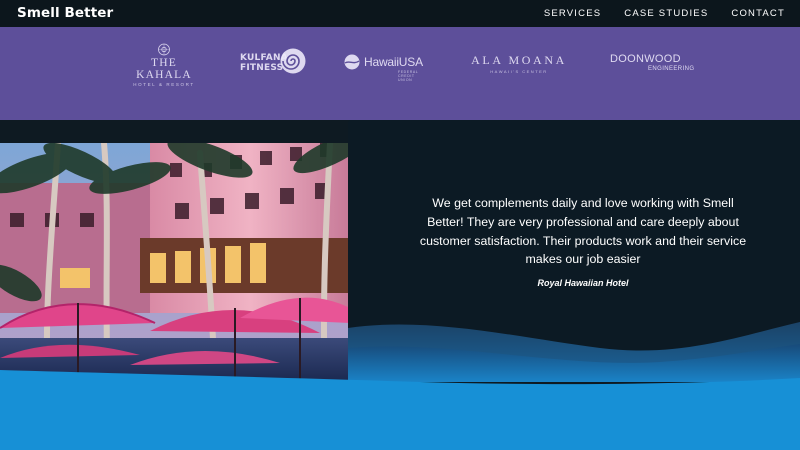 The height and width of the screenshot is (450, 800). I want to click on main-nav: SERVICES CASE STUDIES CONTACT, so click(664, 13).